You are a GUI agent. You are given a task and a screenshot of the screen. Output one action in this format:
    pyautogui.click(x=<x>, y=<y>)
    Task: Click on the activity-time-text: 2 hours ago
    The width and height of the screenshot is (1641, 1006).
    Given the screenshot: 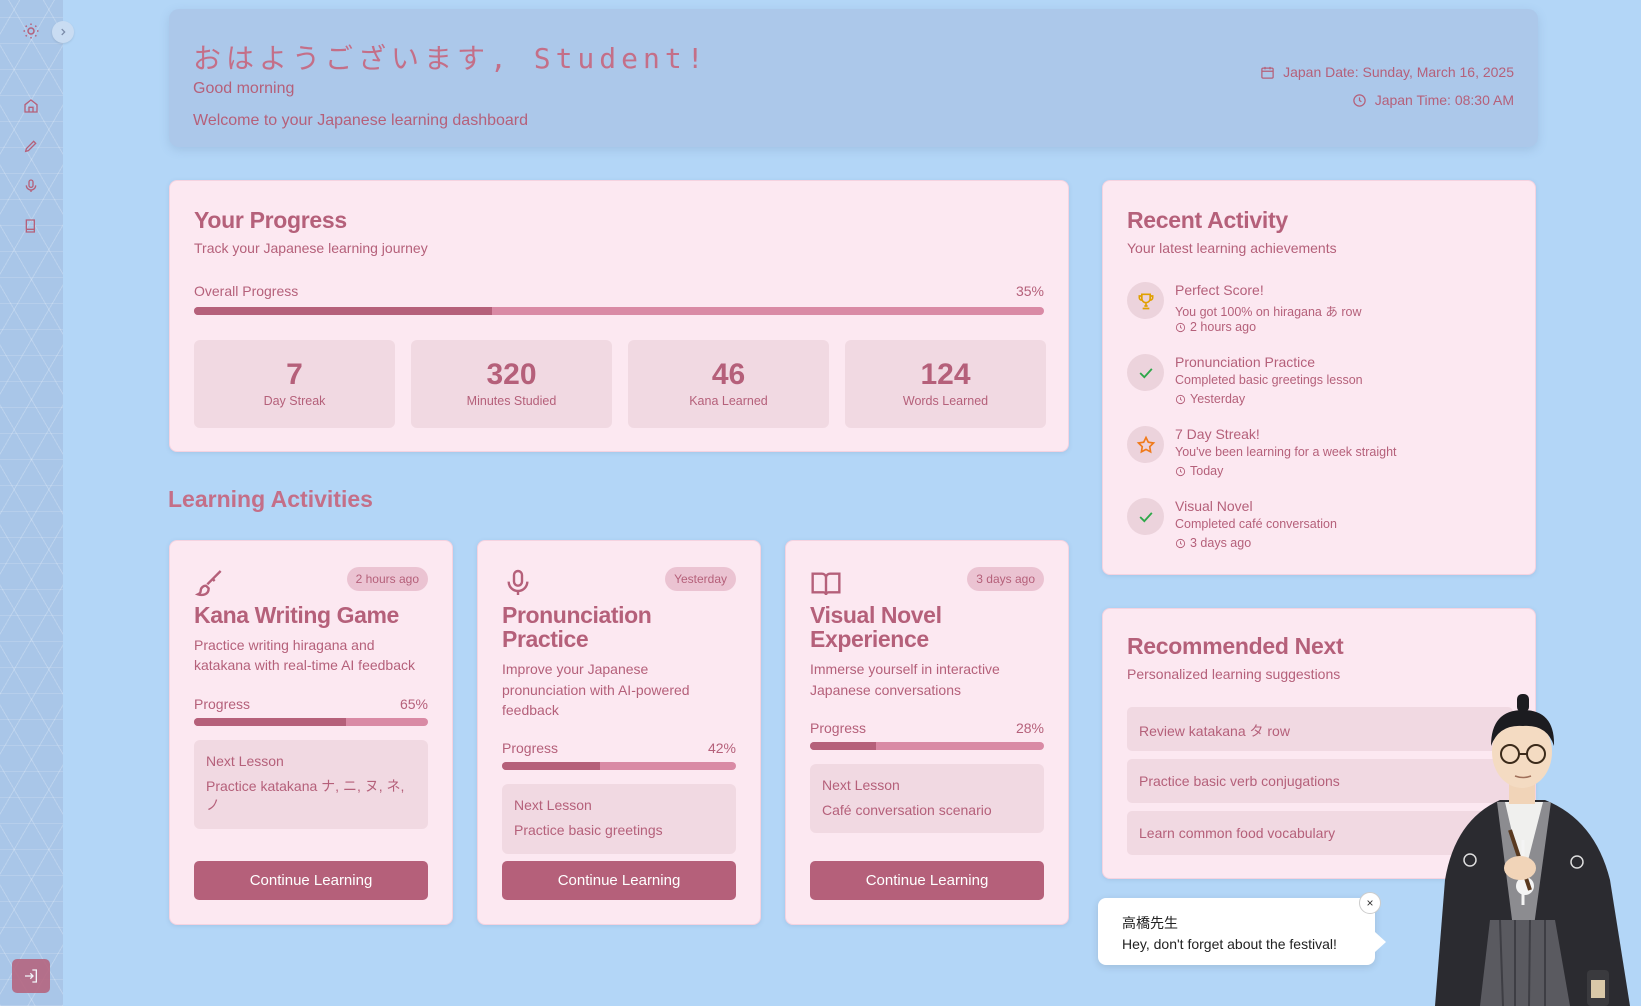 What is the action you would take?
    pyautogui.click(x=1223, y=327)
    